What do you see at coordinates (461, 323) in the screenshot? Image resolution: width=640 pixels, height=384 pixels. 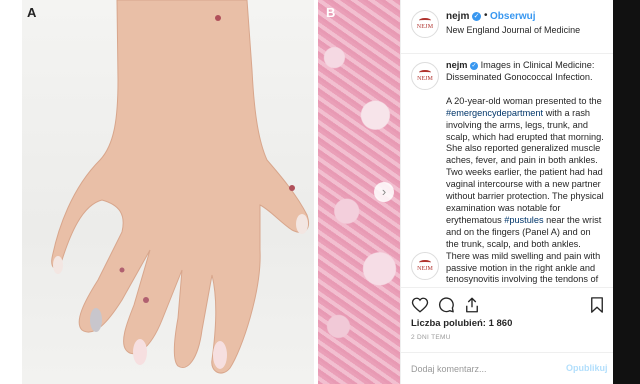 I see `like-count: Liczba polubień: 1 860` at bounding box center [461, 323].